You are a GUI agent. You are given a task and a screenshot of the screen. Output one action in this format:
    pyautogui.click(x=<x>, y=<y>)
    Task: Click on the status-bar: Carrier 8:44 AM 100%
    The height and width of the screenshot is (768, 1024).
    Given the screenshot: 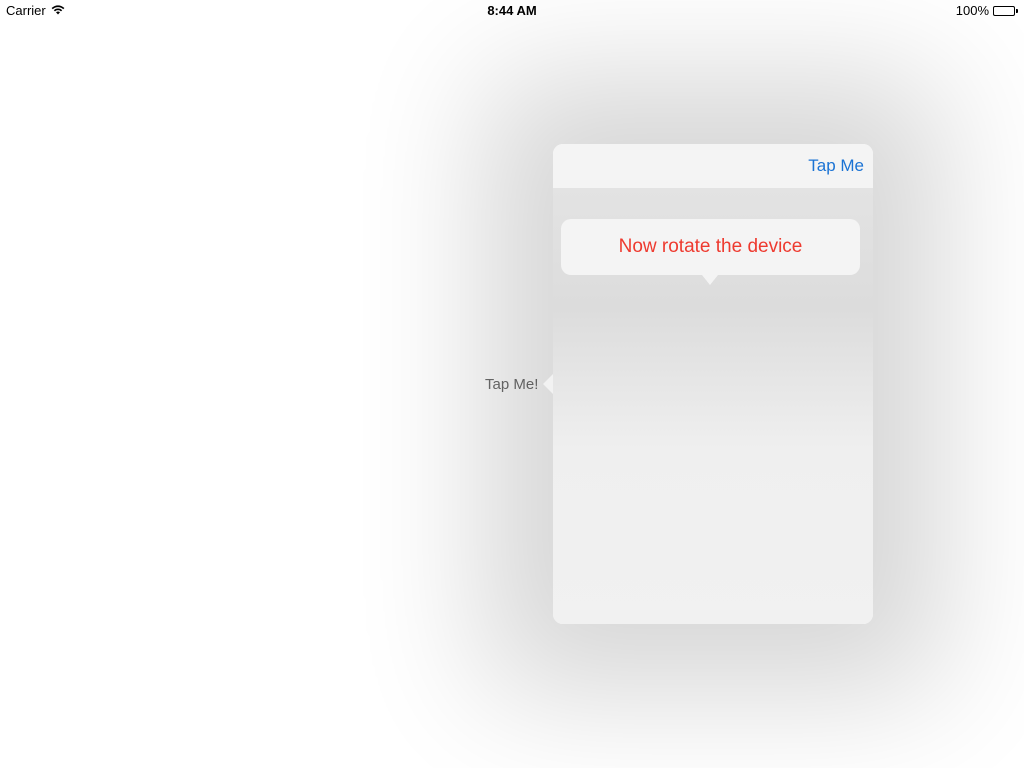 What is the action you would take?
    pyautogui.click(x=512, y=10)
    